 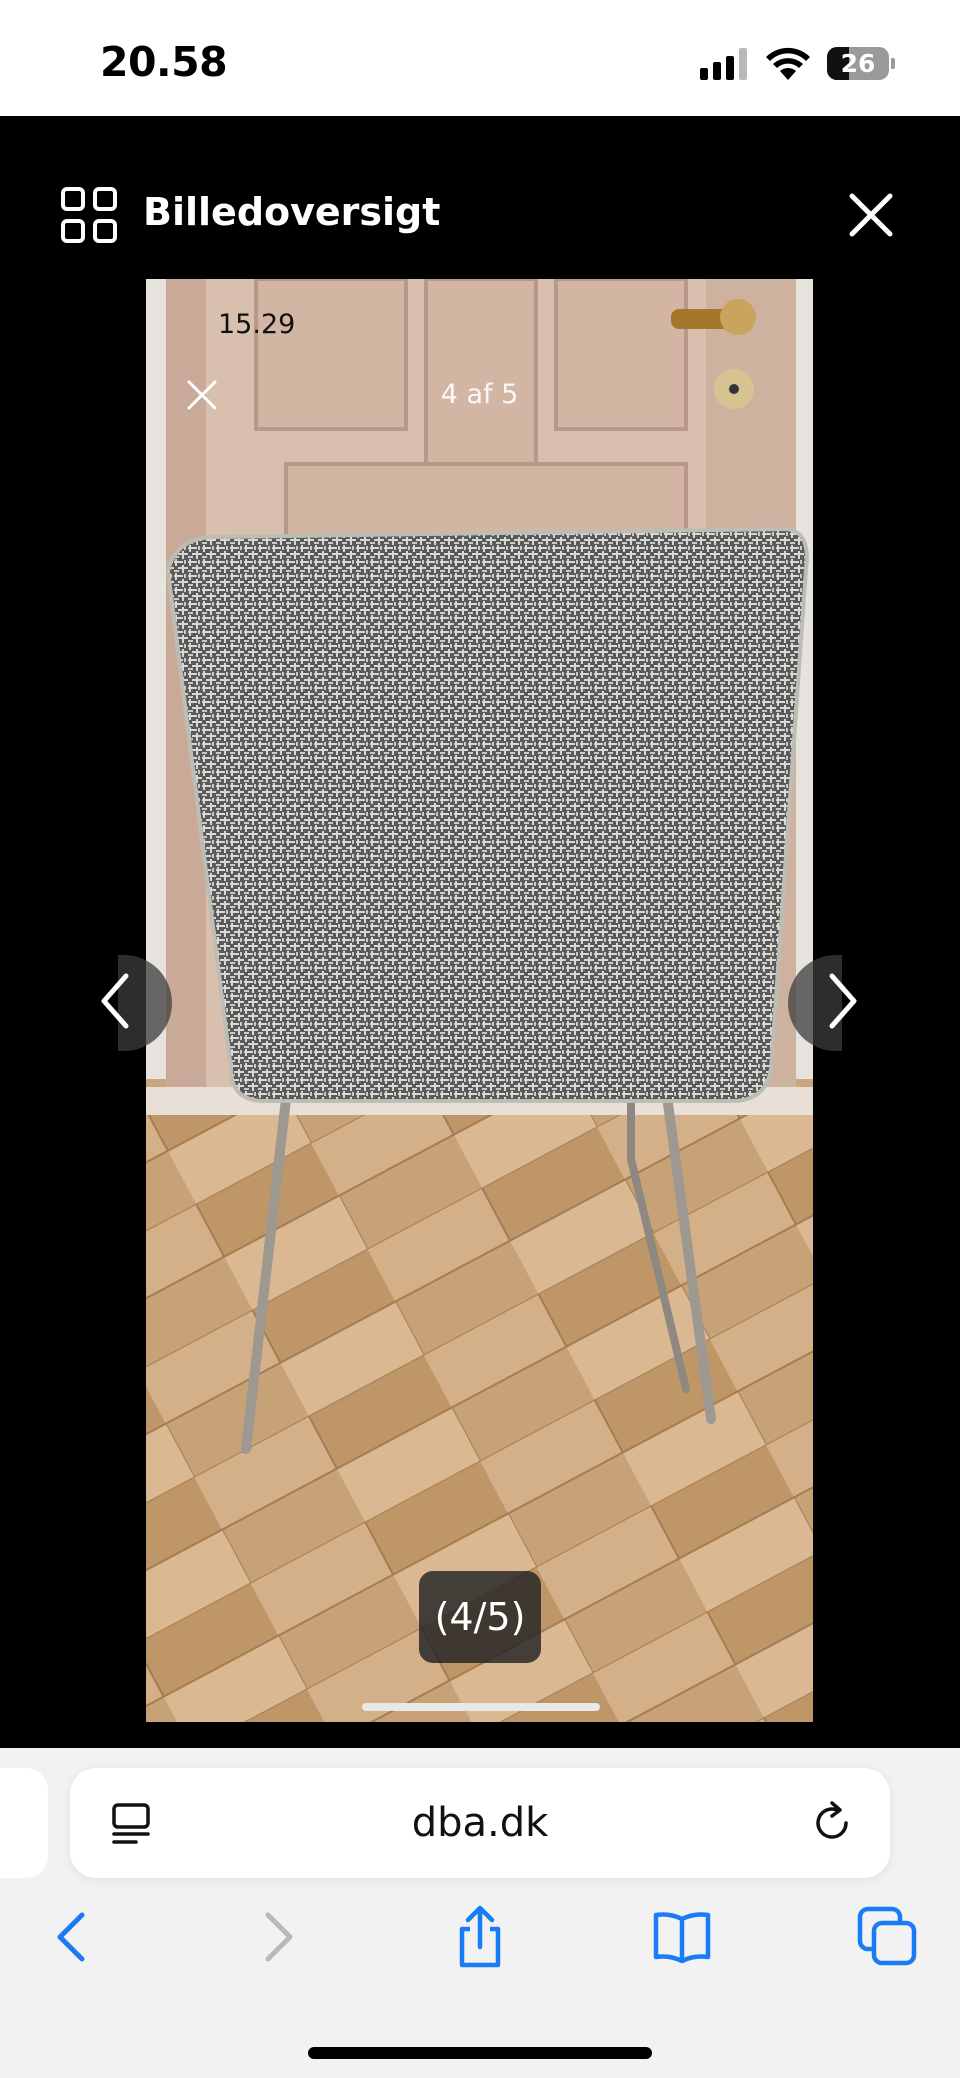 What do you see at coordinates (278, 1937) in the screenshot?
I see `forward-icon` at bounding box center [278, 1937].